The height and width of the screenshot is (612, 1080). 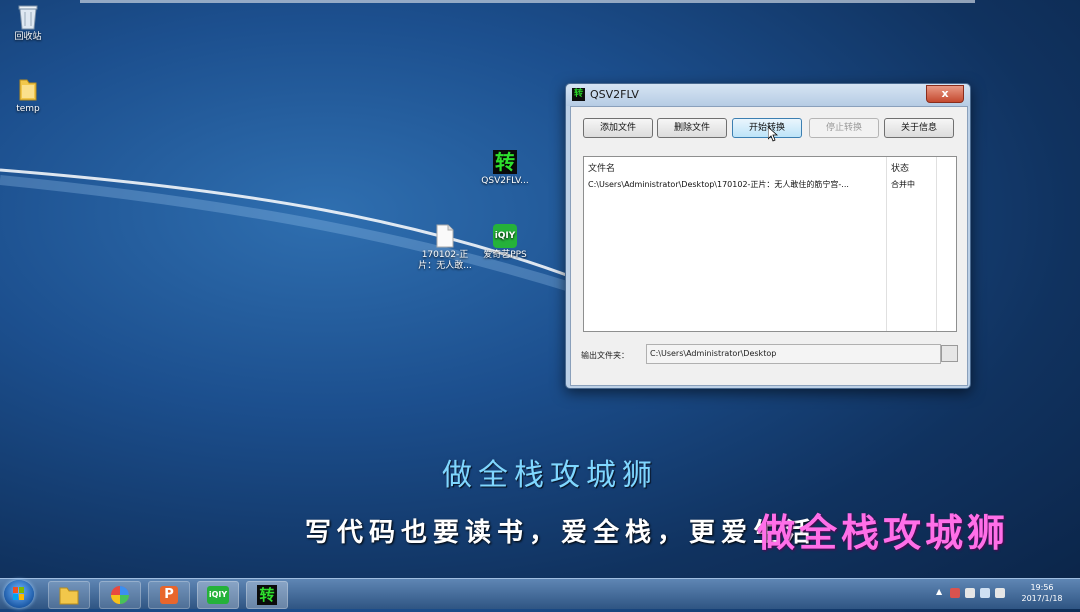 I want to click on output-folder-label: 输出文件夹：, so click(x=605, y=355).